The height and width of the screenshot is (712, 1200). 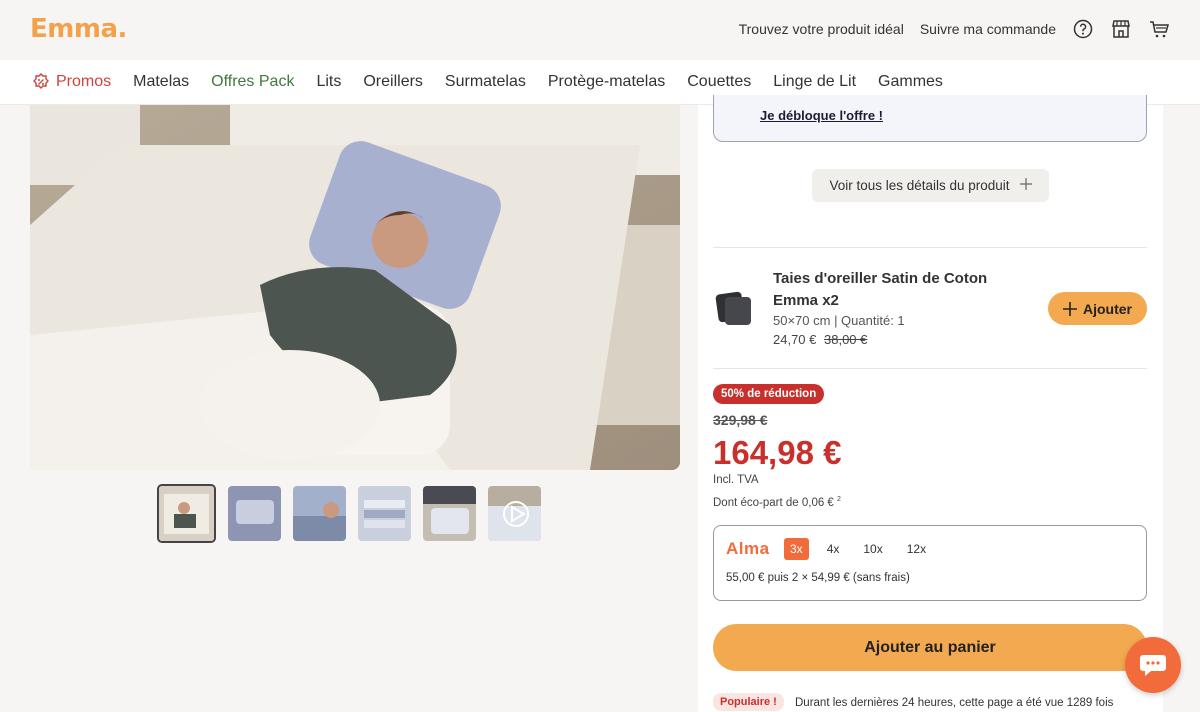 What do you see at coordinates (1121, 29) in the screenshot?
I see `store-icon` at bounding box center [1121, 29].